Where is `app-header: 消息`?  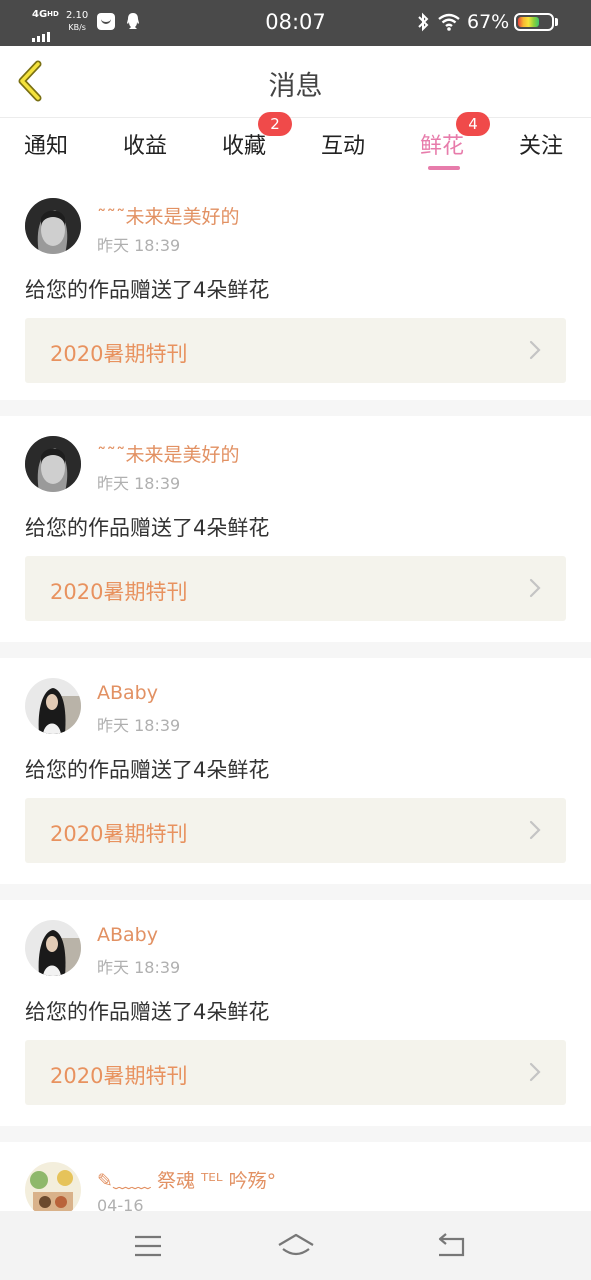
app-header: 消息 is located at coordinates (295, 82).